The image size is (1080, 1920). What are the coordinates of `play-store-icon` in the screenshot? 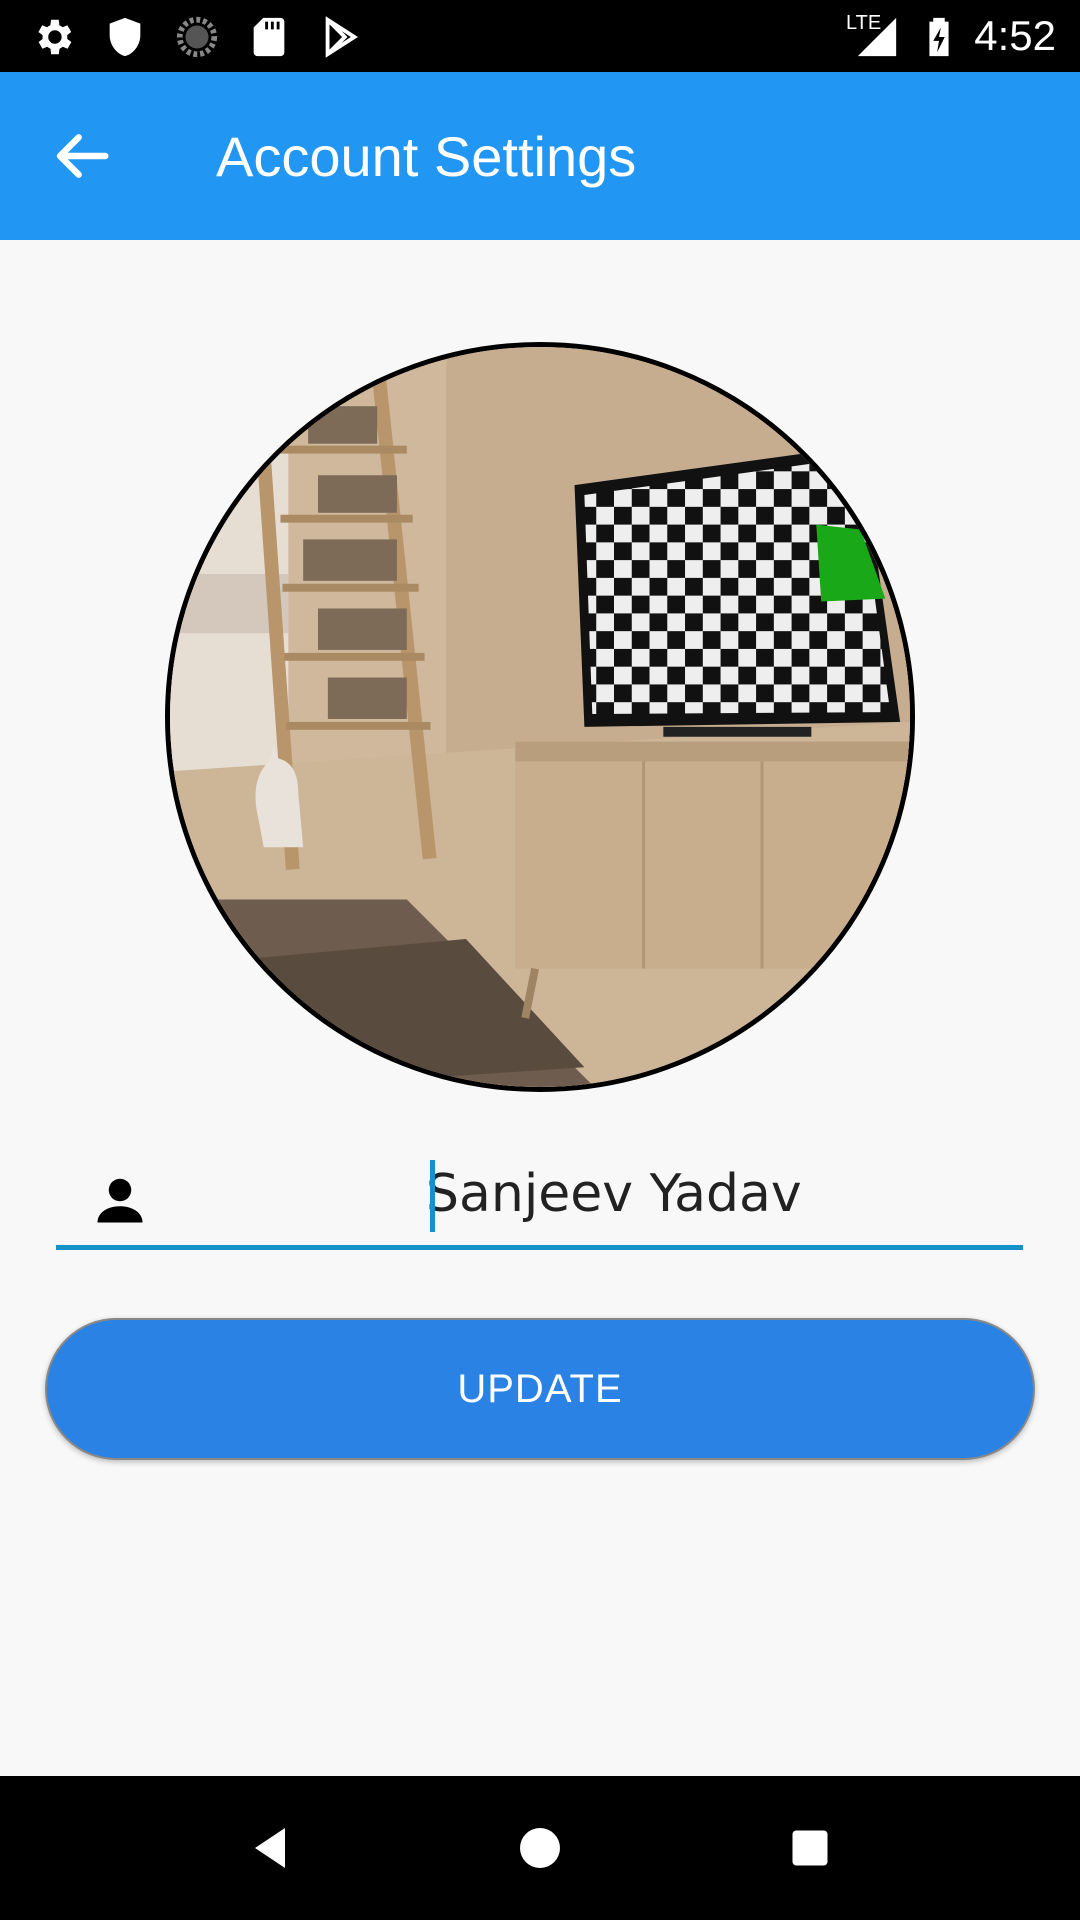 It's located at (341, 37).